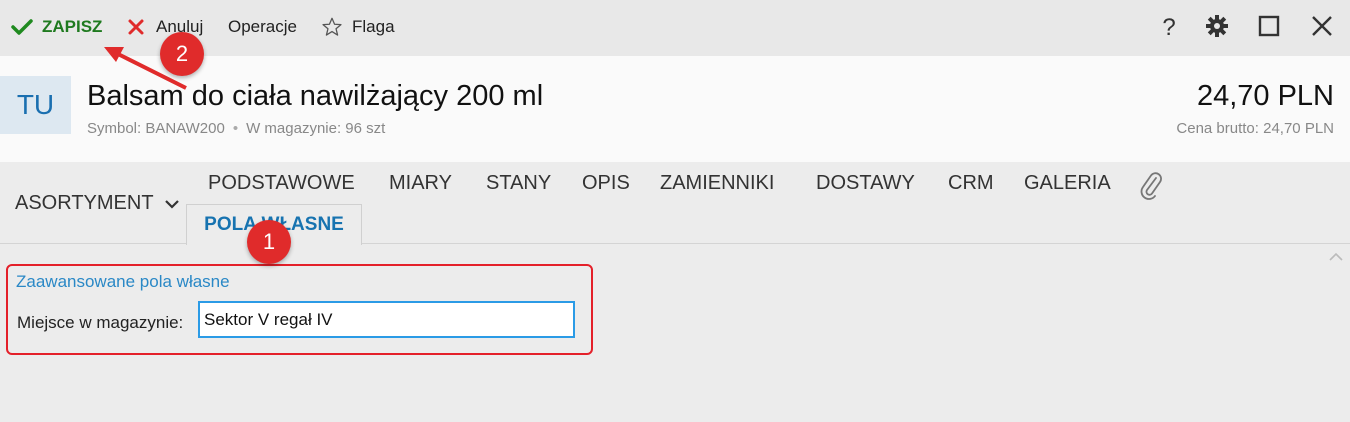  What do you see at coordinates (865, 183) in the screenshot?
I see `tab-dostawy: DOSTAWY` at bounding box center [865, 183].